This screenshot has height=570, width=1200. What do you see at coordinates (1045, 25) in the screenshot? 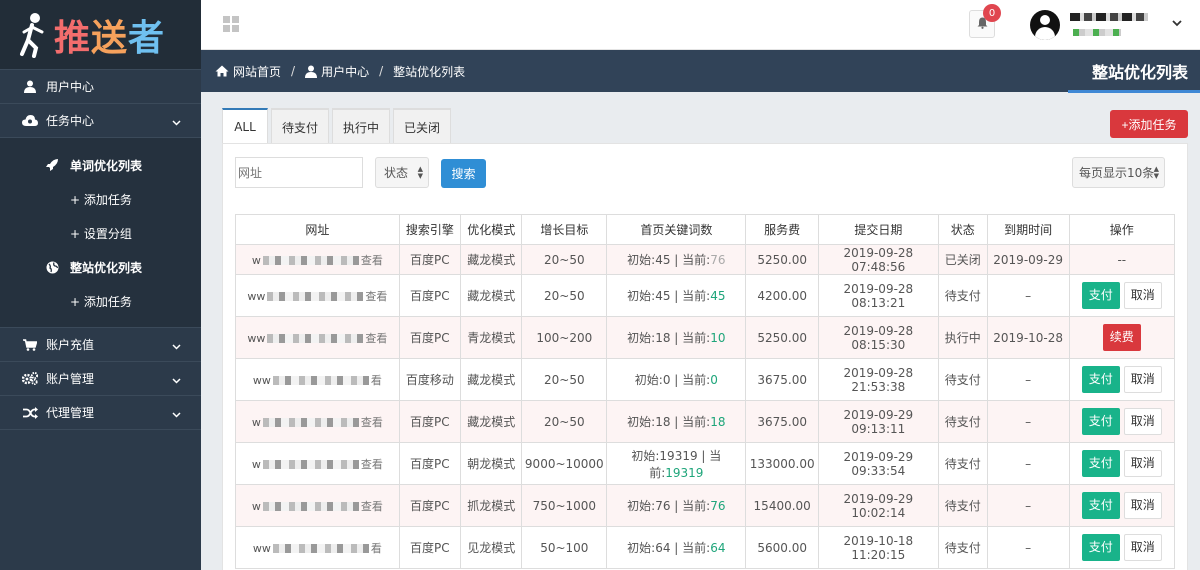
I see `avatar` at bounding box center [1045, 25].